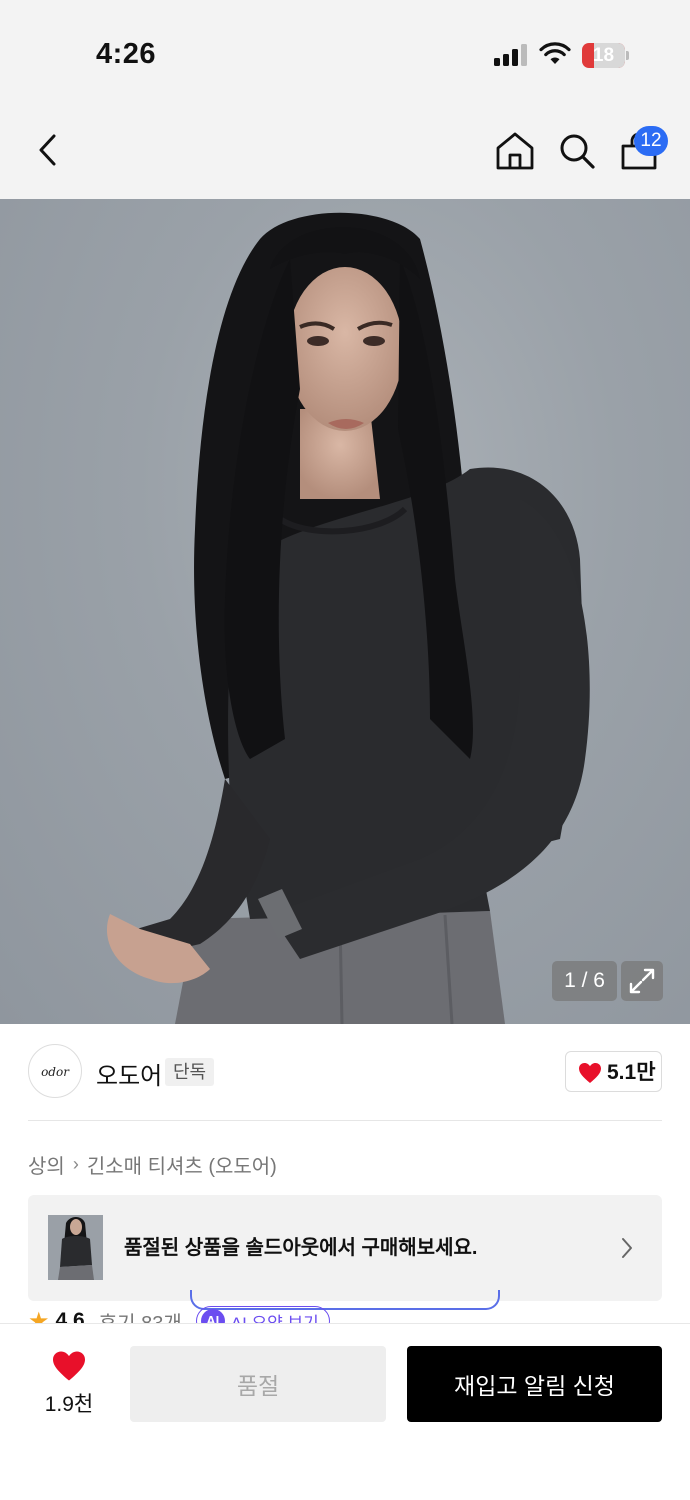 The width and height of the screenshot is (690, 1500). What do you see at coordinates (190, 1072) in the screenshot?
I see `exclusive-tag: 단독` at bounding box center [190, 1072].